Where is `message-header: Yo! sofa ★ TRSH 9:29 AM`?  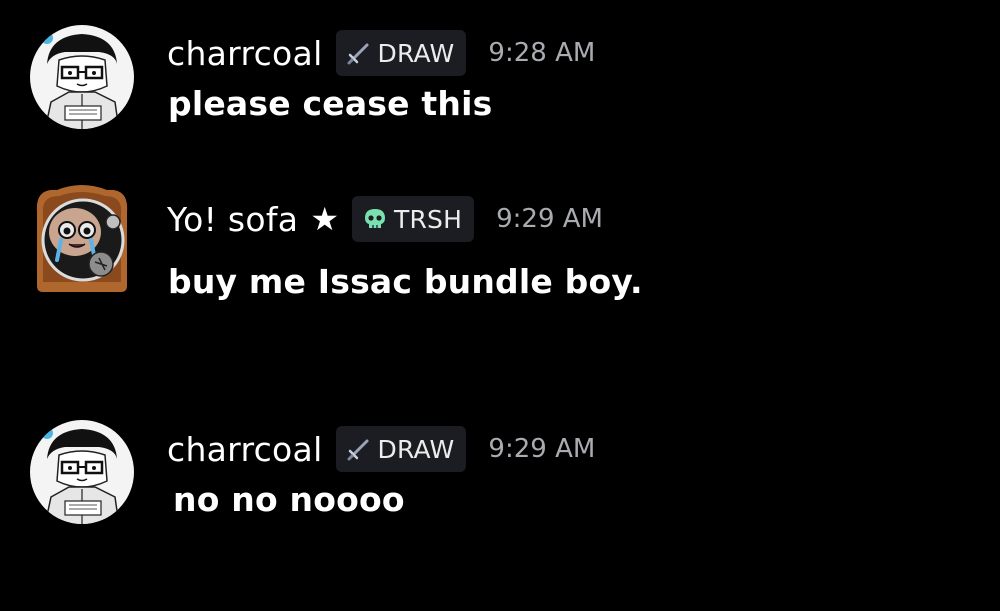
message-header: Yo! sofa ★ TRSH 9:29 AM is located at coordinates (385, 219).